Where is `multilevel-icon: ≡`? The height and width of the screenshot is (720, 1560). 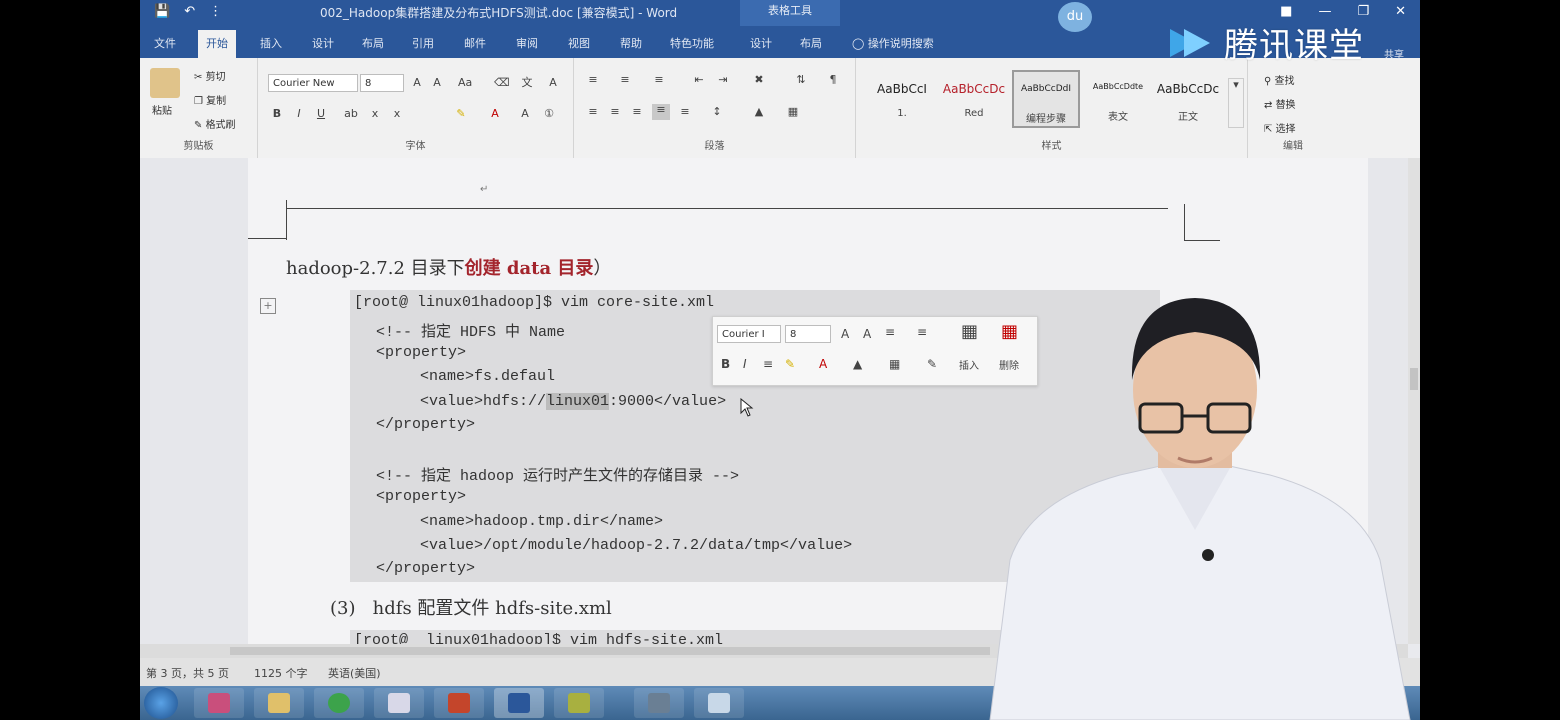
multilevel-icon: ≡ is located at coordinates (659, 80).